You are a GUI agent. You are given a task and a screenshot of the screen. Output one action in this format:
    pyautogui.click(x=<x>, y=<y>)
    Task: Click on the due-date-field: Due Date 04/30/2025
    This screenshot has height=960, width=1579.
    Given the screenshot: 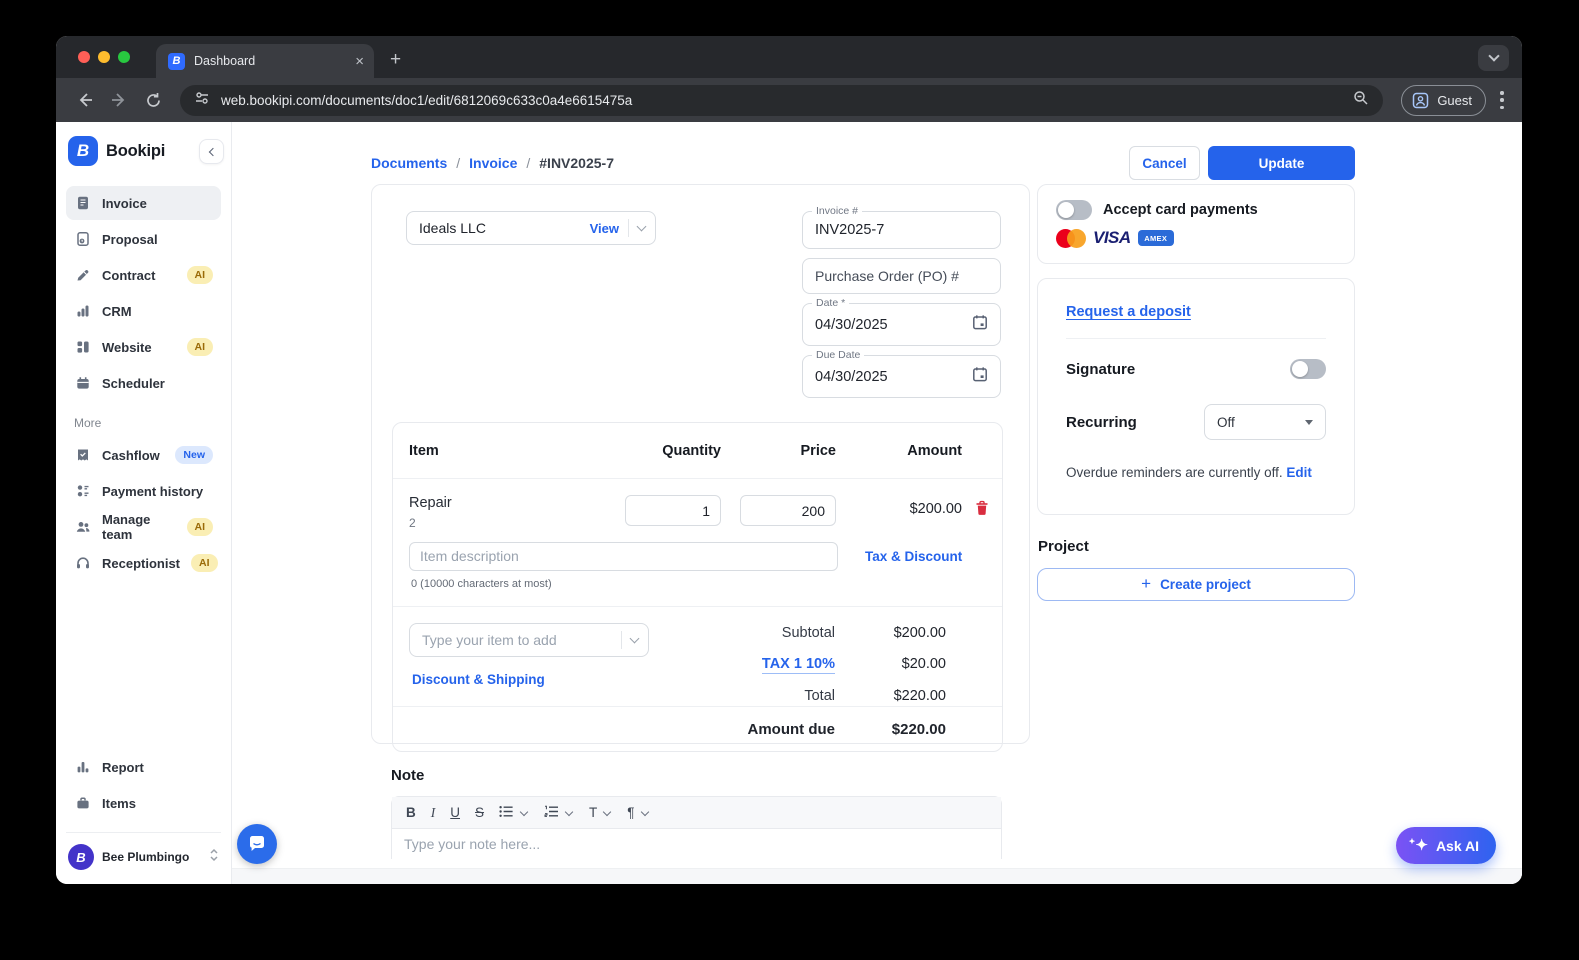 What is the action you would take?
    pyautogui.click(x=901, y=373)
    